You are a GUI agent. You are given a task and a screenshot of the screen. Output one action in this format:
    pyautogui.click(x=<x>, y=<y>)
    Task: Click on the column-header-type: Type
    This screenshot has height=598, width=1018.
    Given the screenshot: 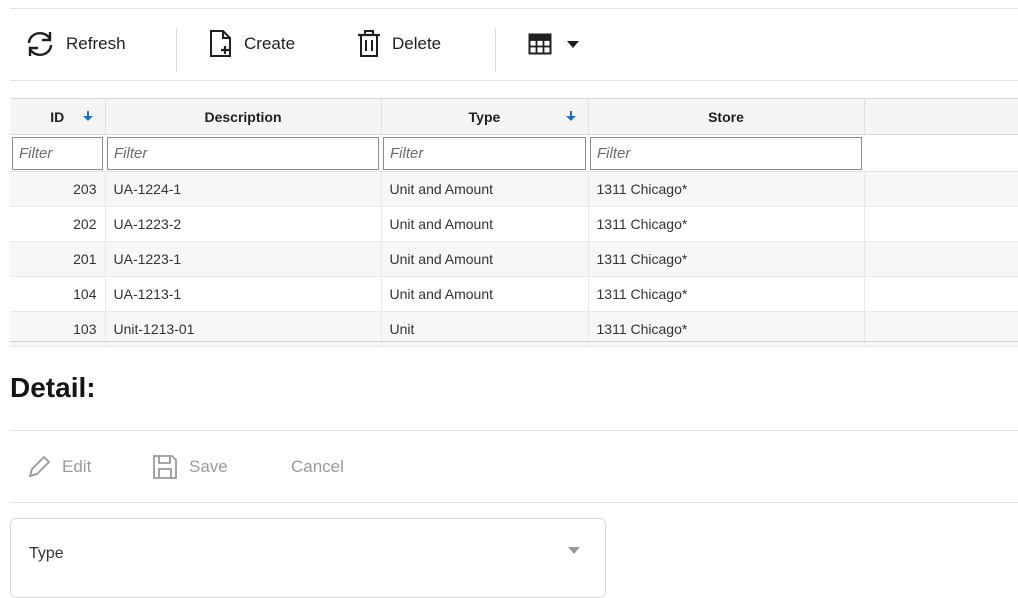 What is the action you would take?
    pyautogui.click(x=485, y=117)
    